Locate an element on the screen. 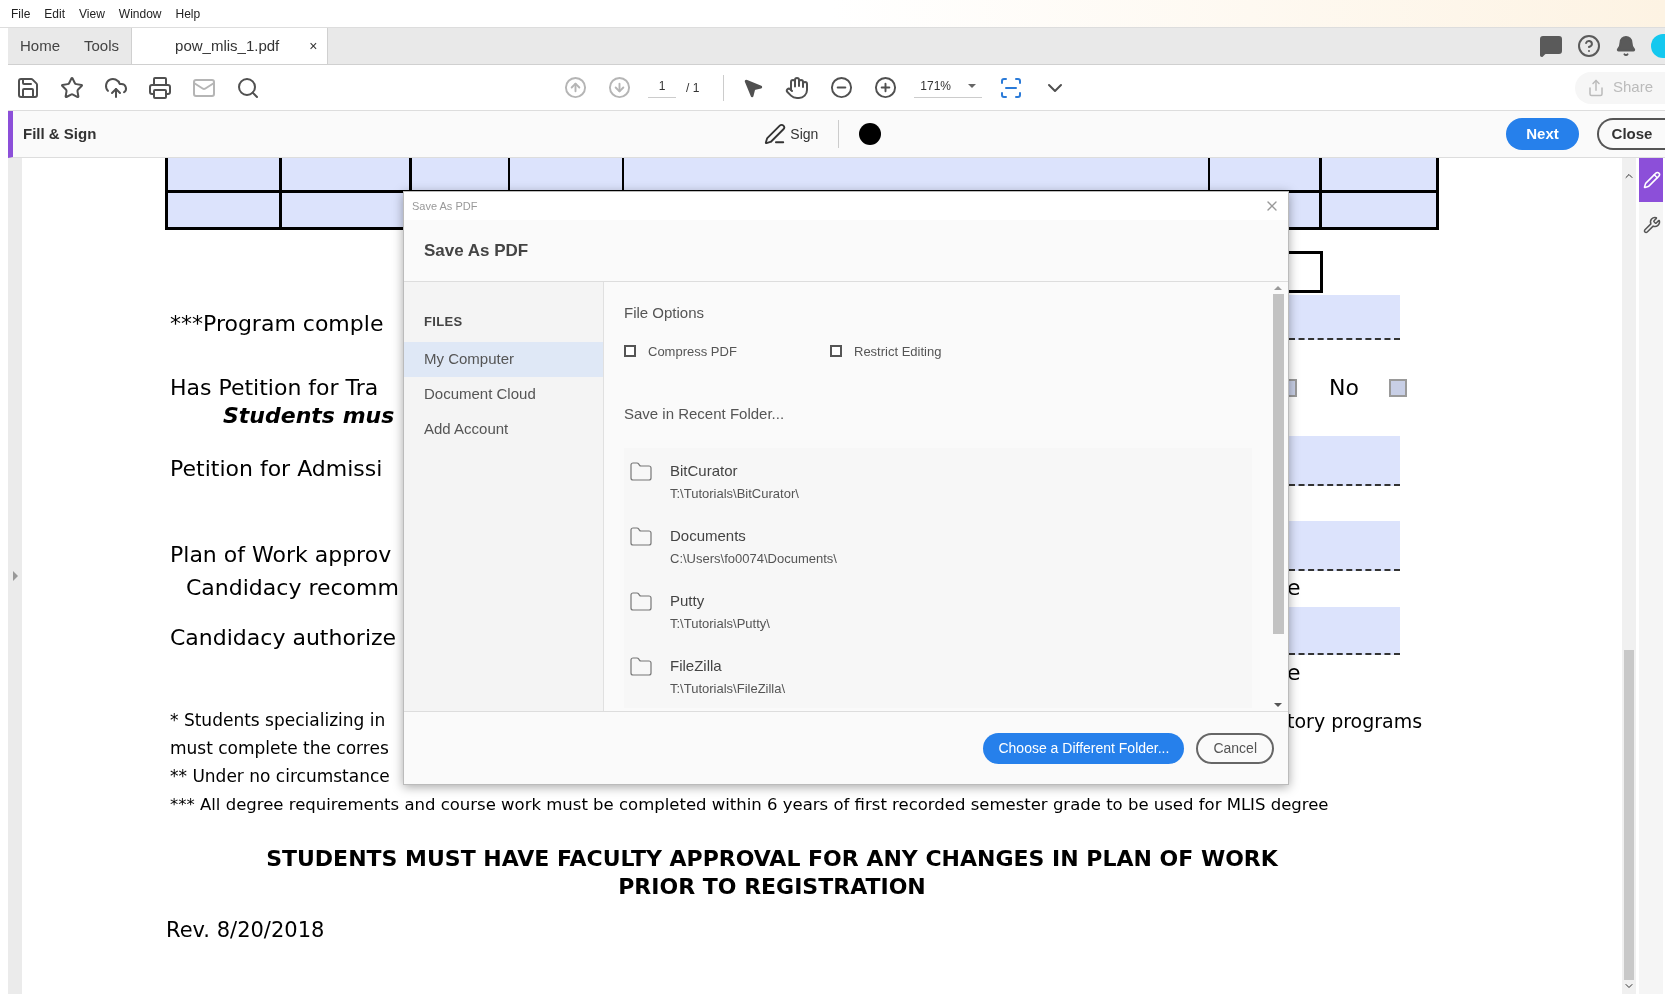 Image resolution: width=1665 pixels, height=994 pixels. footnote-text: ** Under no circumstance is located at coordinates (280, 776).